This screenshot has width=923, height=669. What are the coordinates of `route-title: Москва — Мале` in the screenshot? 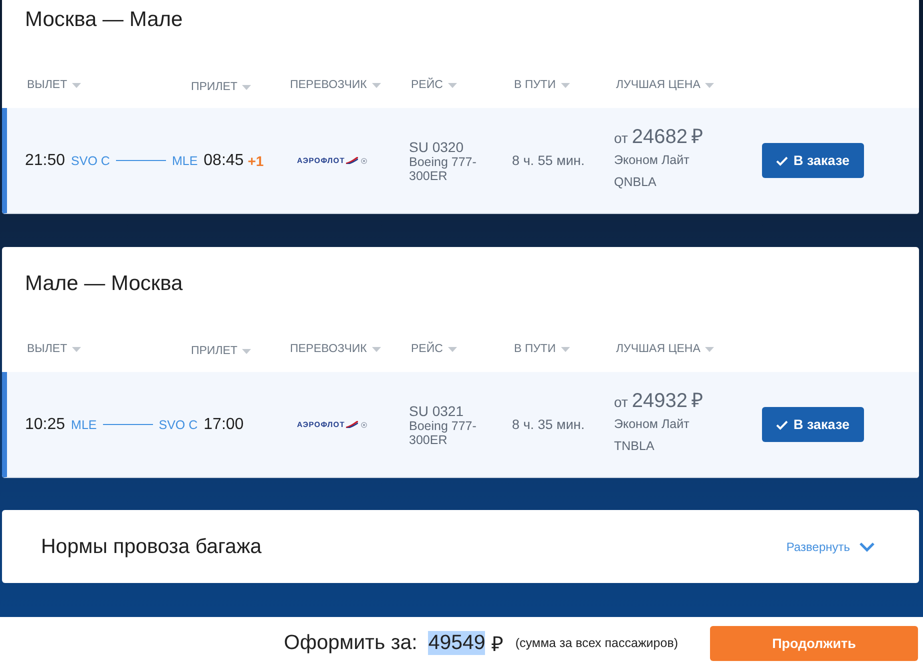 It's located at (103, 20).